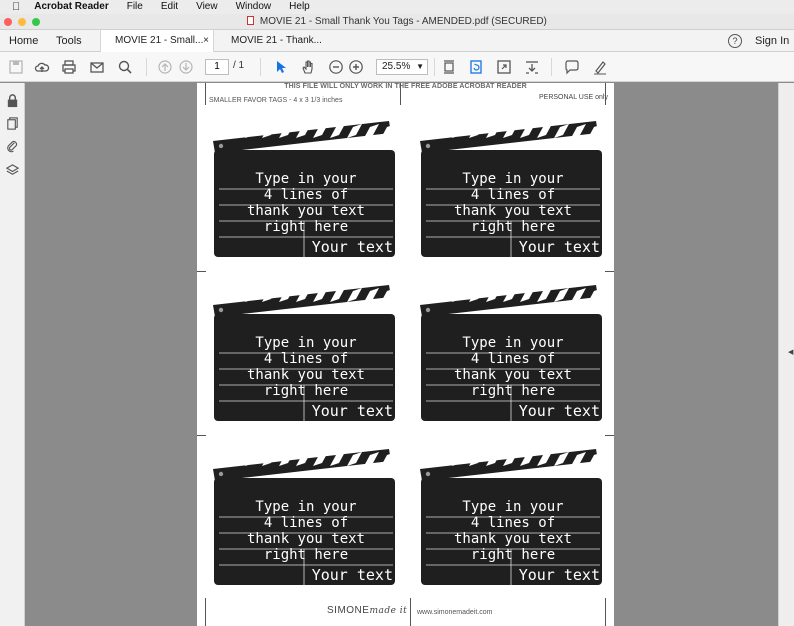 The image size is (794, 626). What do you see at coordinates (23, 41) in the screenshot?
I see `home-tab: Home` at bounding box center [23, 41].